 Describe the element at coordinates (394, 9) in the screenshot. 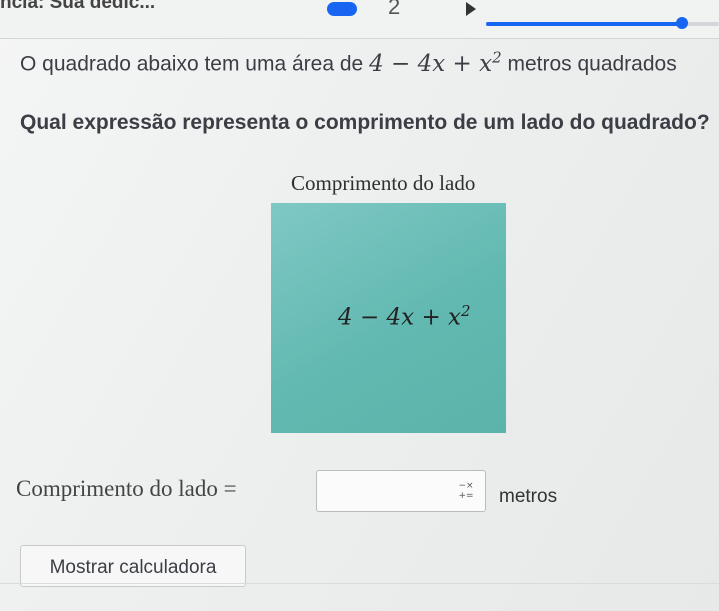

I see `step-number: 2` at that location.